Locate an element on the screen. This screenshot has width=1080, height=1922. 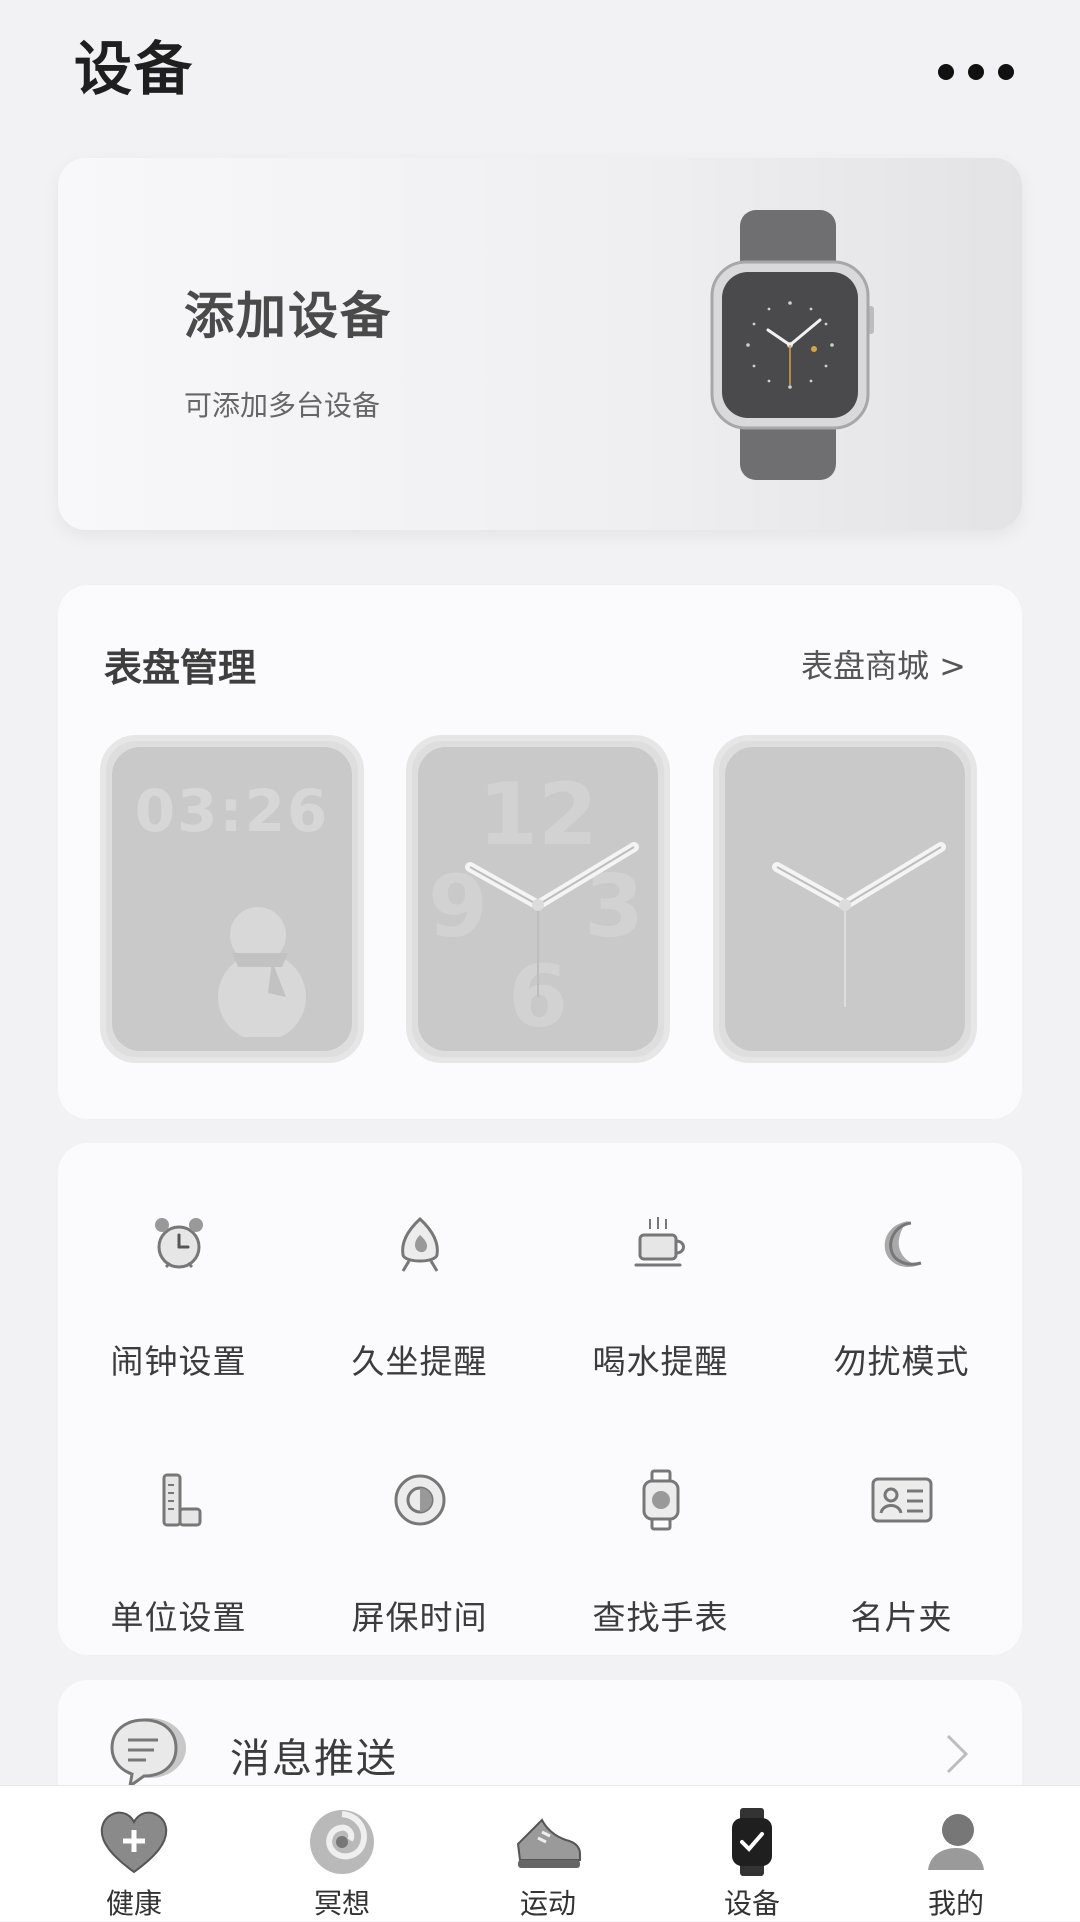
nav-label: 冥想 is located at coordinates (341, 1903).